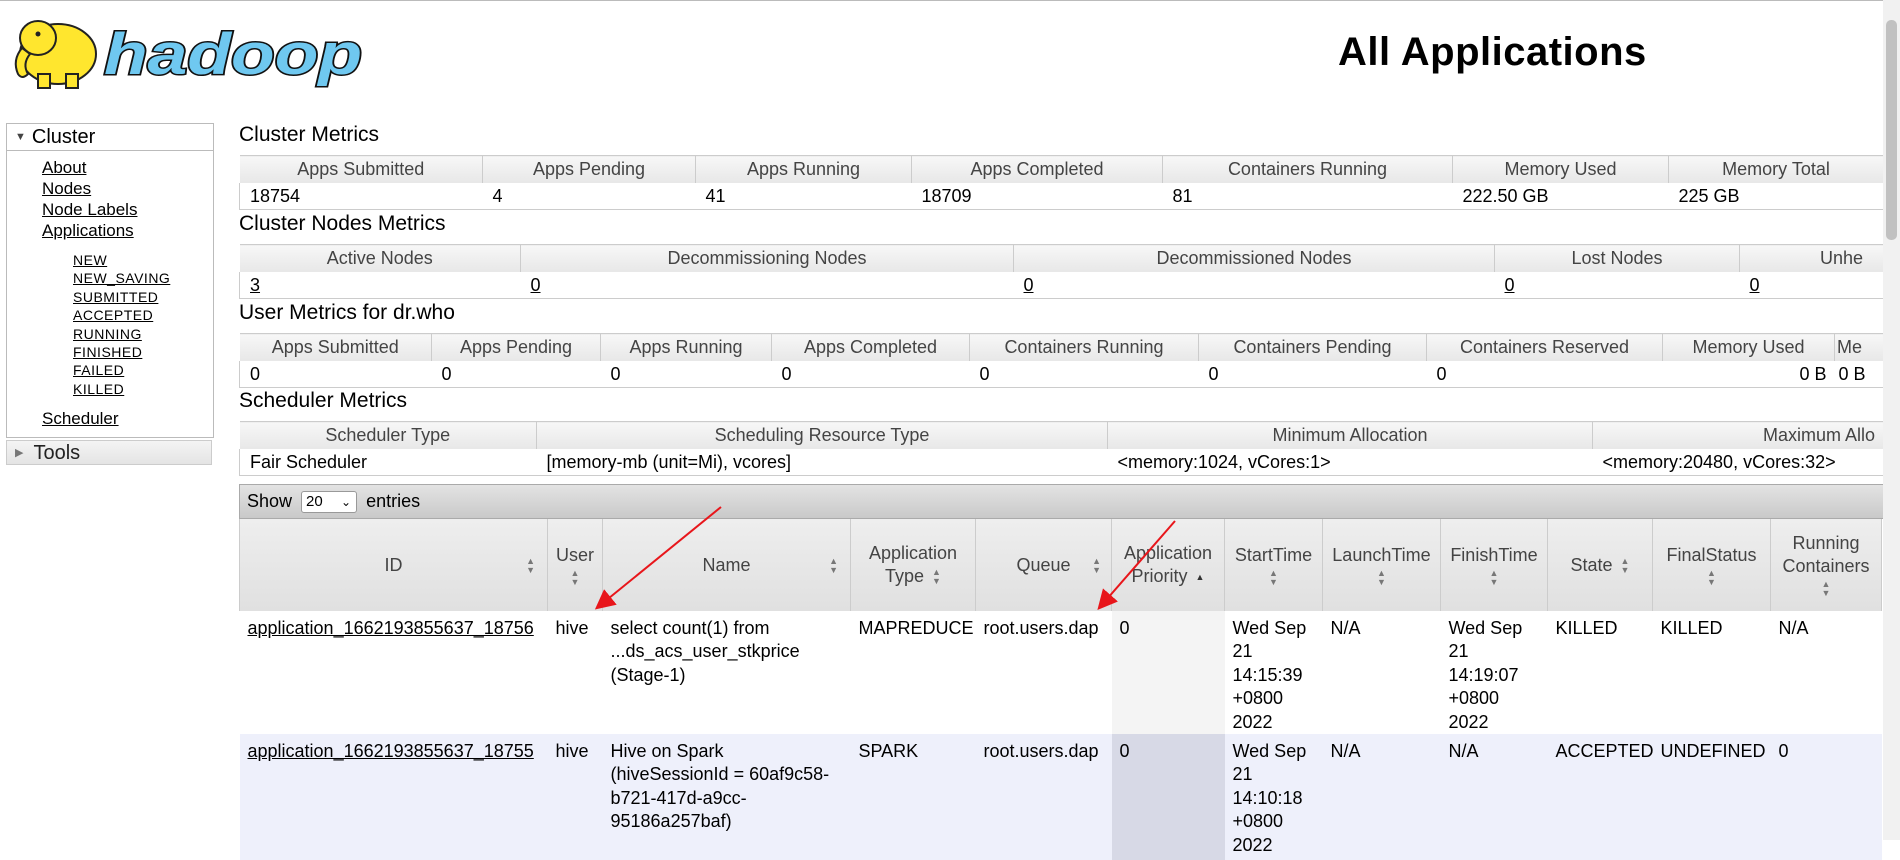  Describe the element at coordinates (913, 565) in the screenshot. I see `header-application-type: Application Type ▲ ▼` at that location.